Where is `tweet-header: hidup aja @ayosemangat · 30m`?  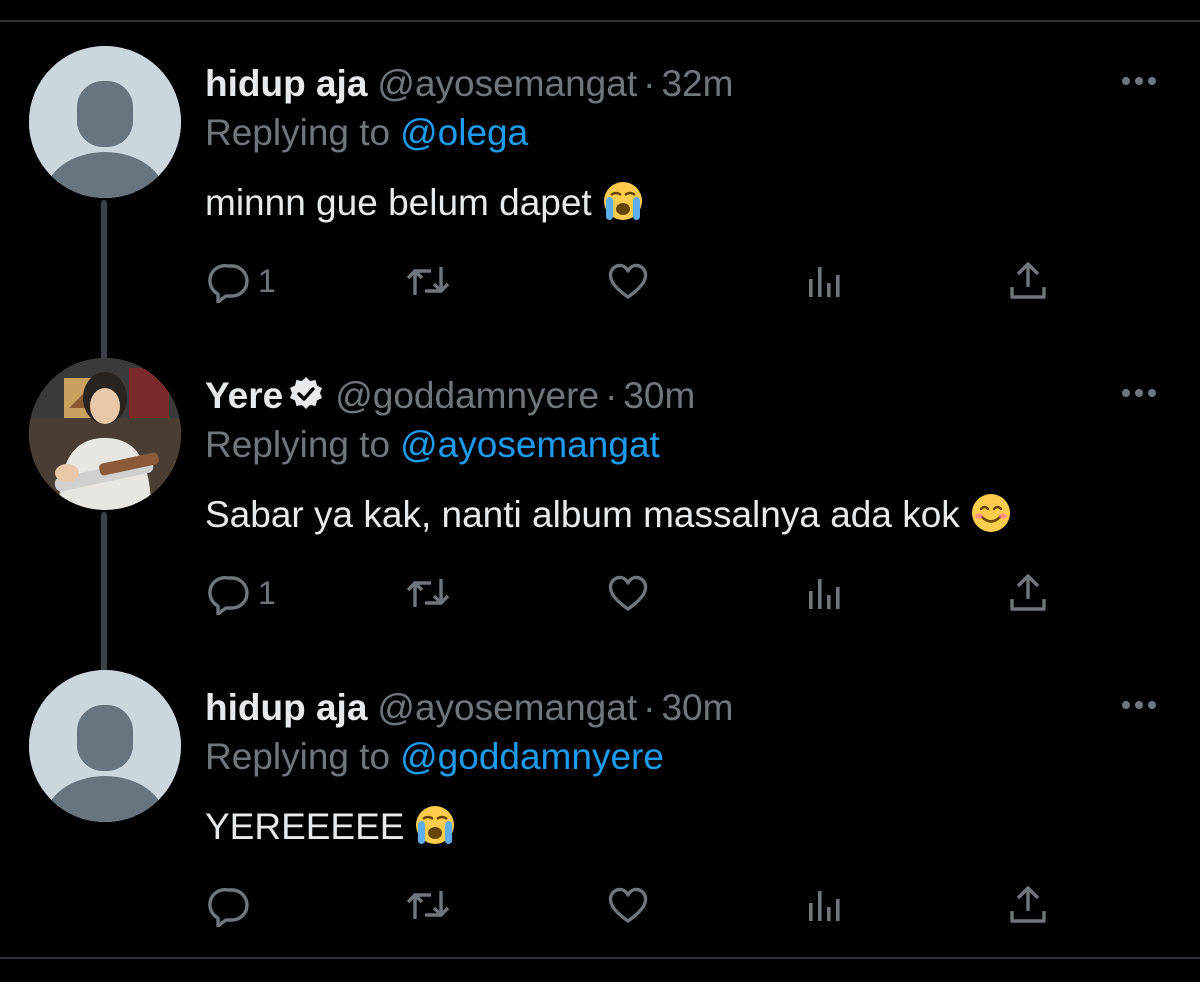 tweet-header: hidup aja @ayosemangat · 30m is located at coordinates (469, 708).